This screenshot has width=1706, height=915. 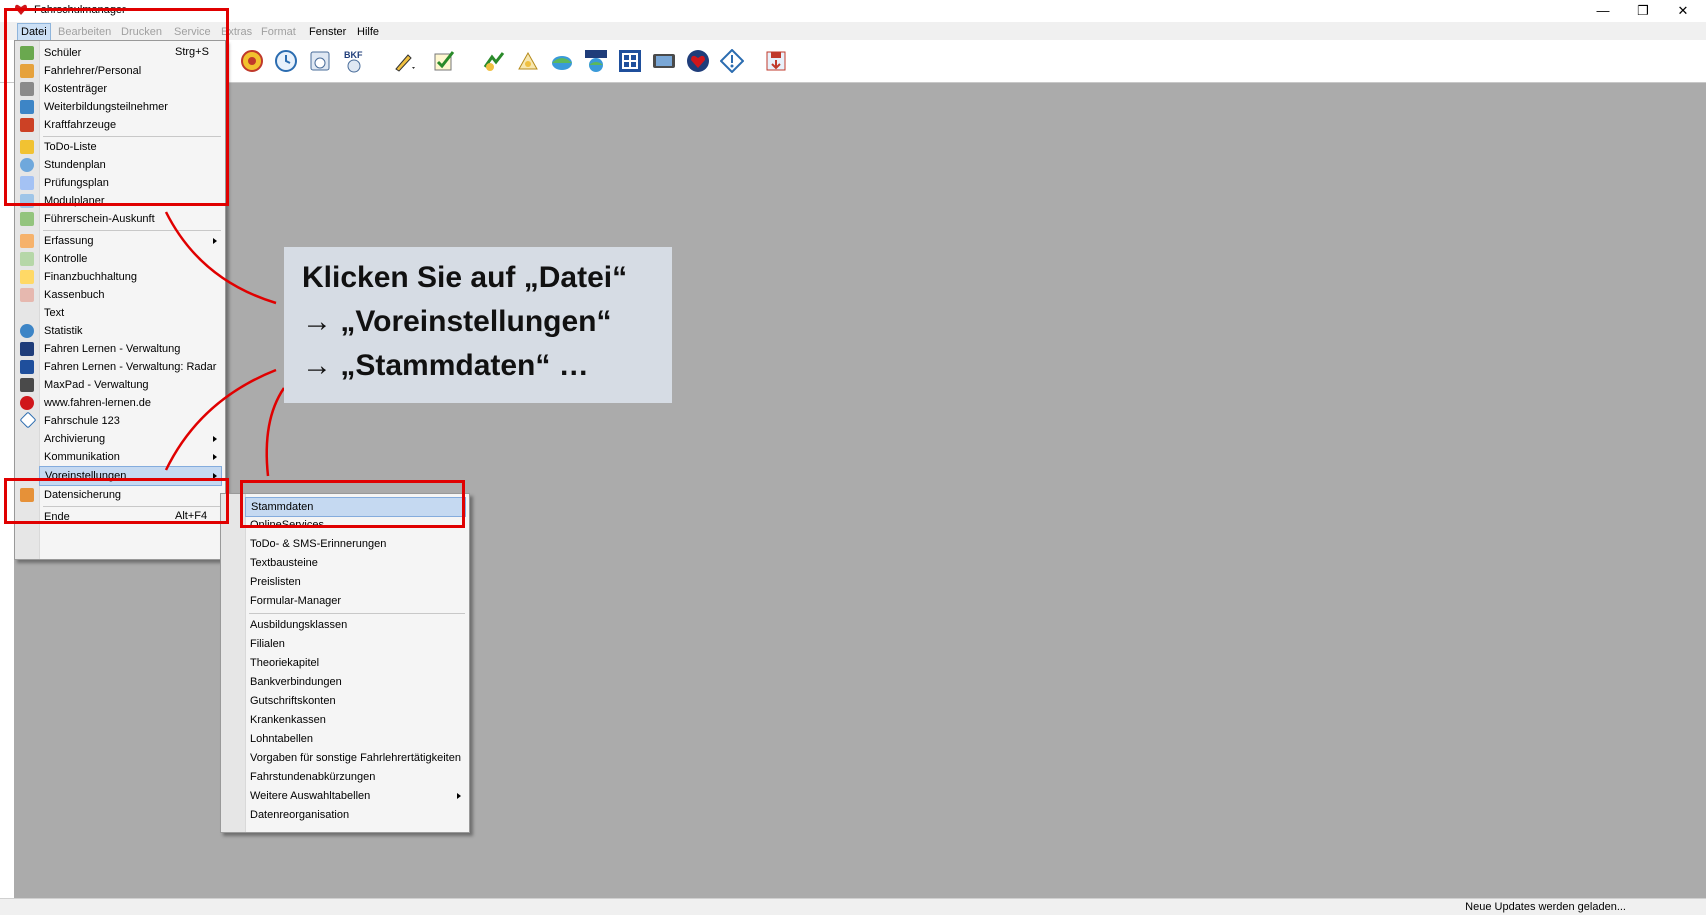 What do you see at coordinates (220, 419) in the screenshot?
I see `connector-line-voreinstellungen` at bounding box center [220, 419].